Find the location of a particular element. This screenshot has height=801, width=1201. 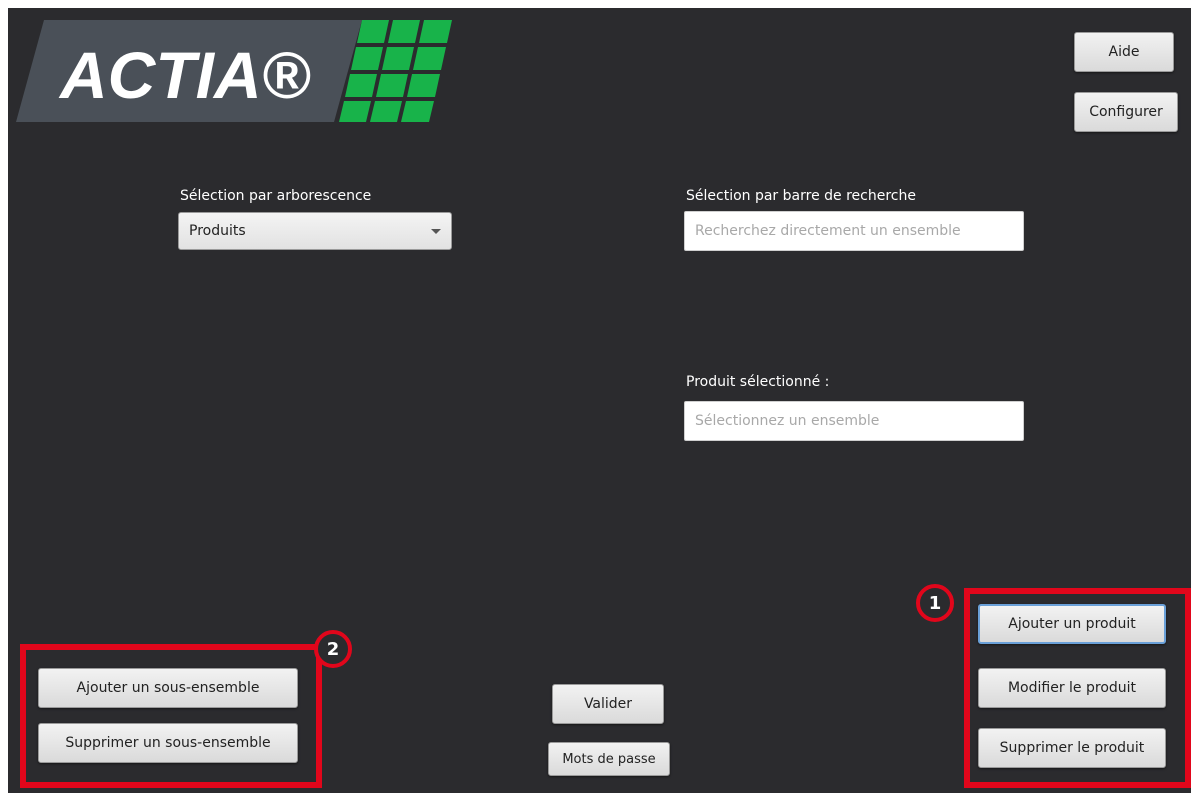

tree-selection-value: Produits is located at coordinates (217, 231).